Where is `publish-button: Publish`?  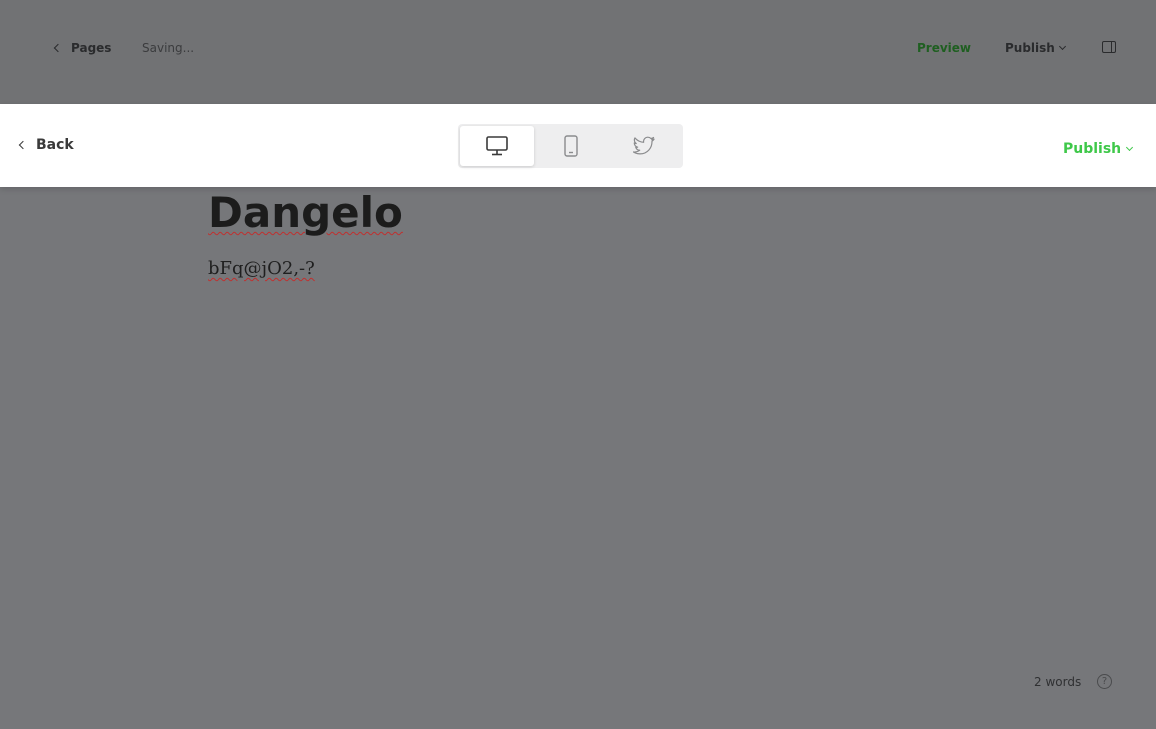
publish-button: Publish is located at coordinates (1098, 149).